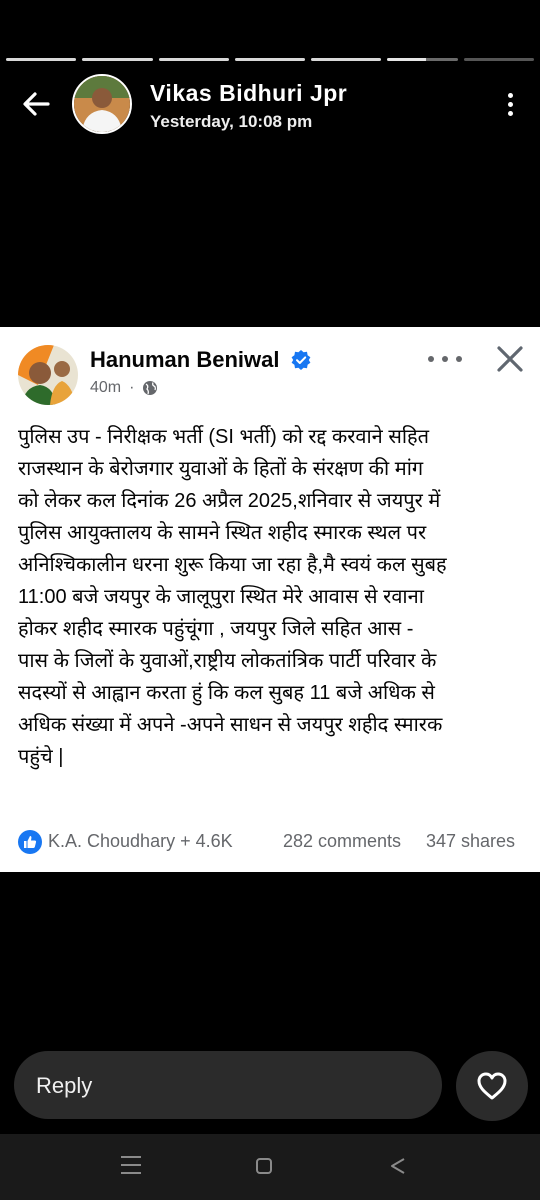  I want to click on story-user-name: Vikas Bidhuri Jpr, so click(248, 93).